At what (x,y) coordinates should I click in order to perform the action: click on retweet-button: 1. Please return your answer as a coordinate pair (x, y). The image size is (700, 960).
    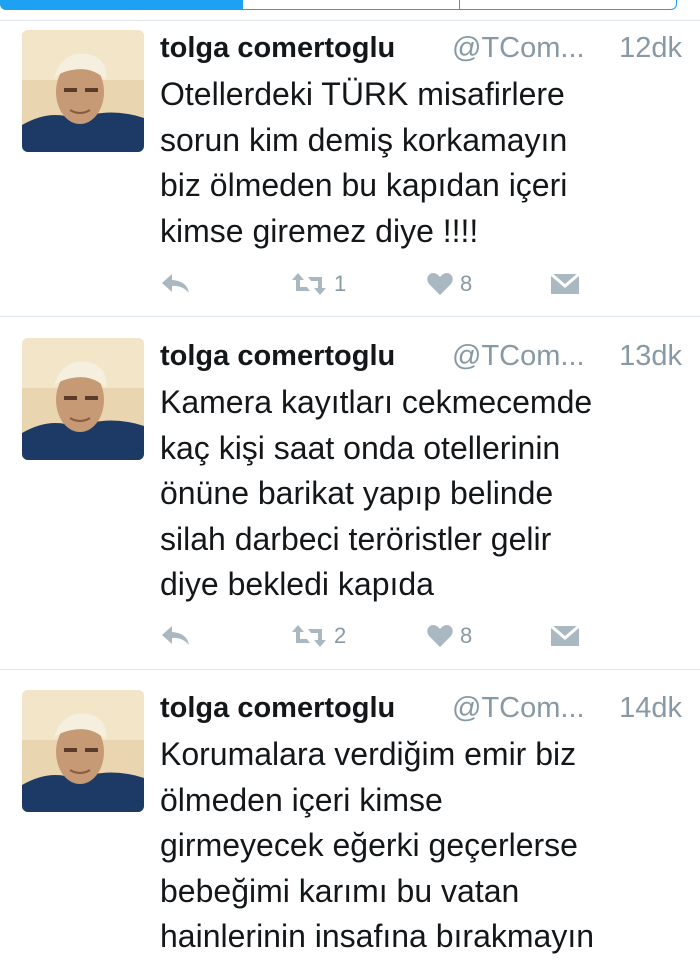
    Looking at the image, I should click on (318, 284).